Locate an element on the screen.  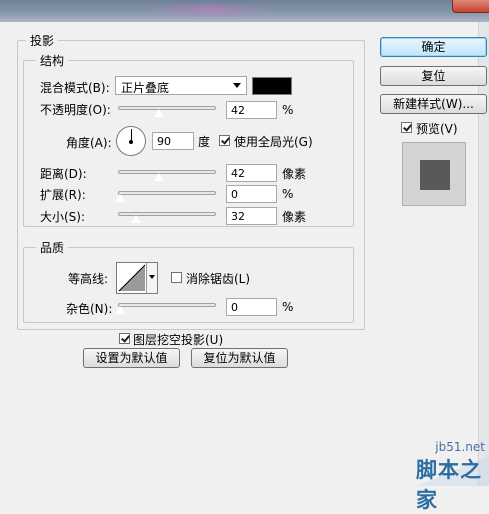
preview-swatch is located at coordinates (435, 175).